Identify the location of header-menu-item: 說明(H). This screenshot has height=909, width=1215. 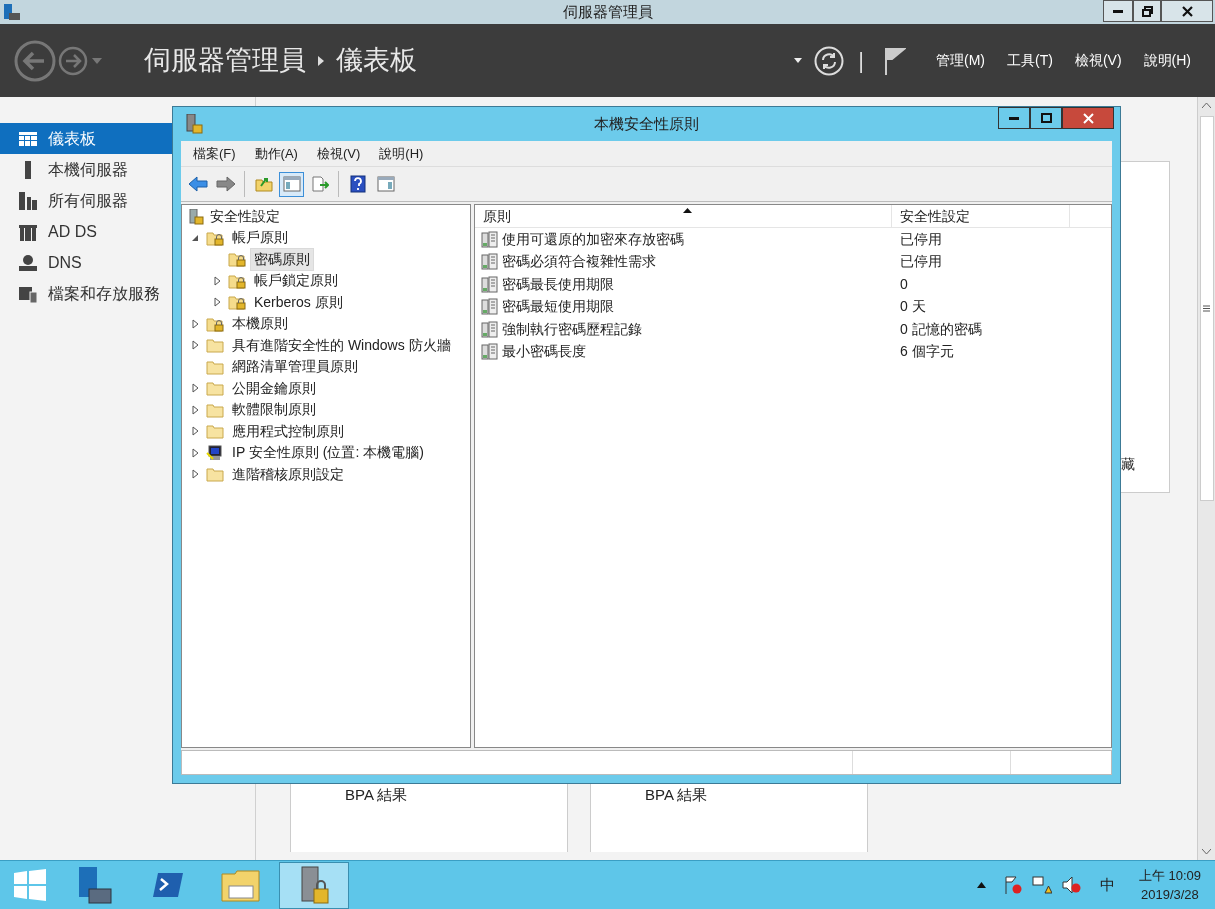
(1167, 60).